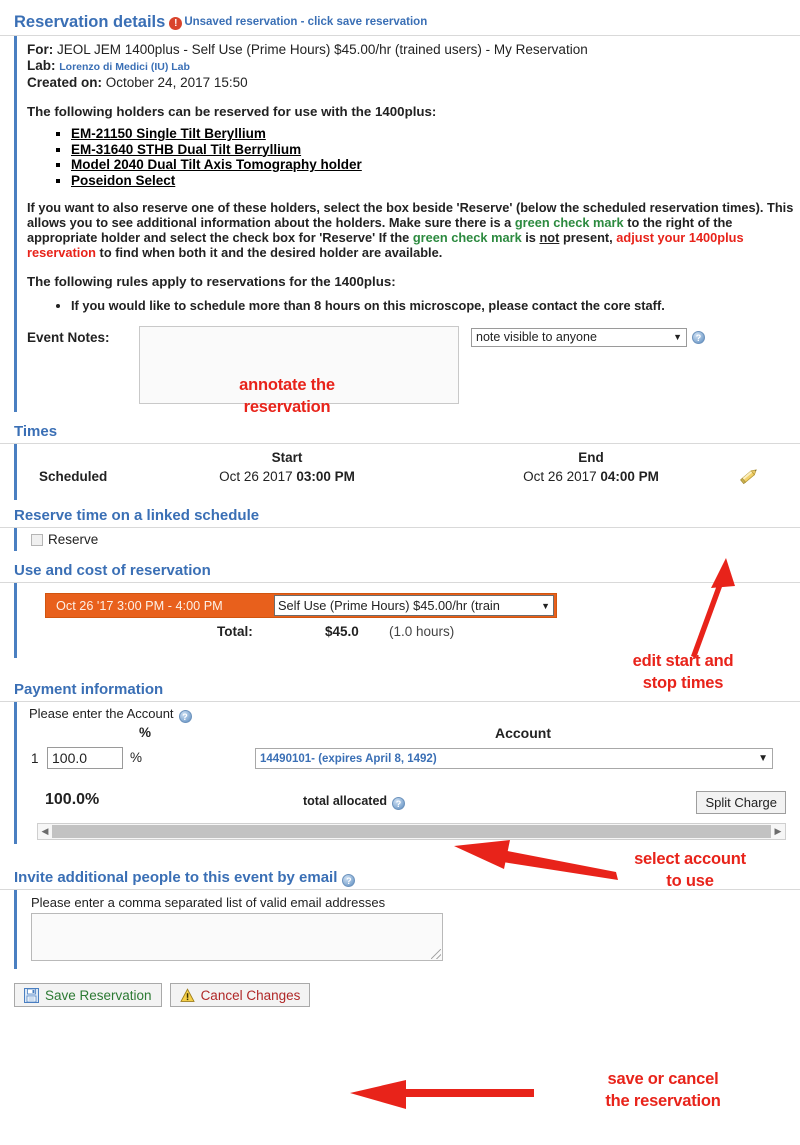 This screenshot has height=1145, width=800. I want to click on start-date: Oct 26 2017, so click(258, 476).